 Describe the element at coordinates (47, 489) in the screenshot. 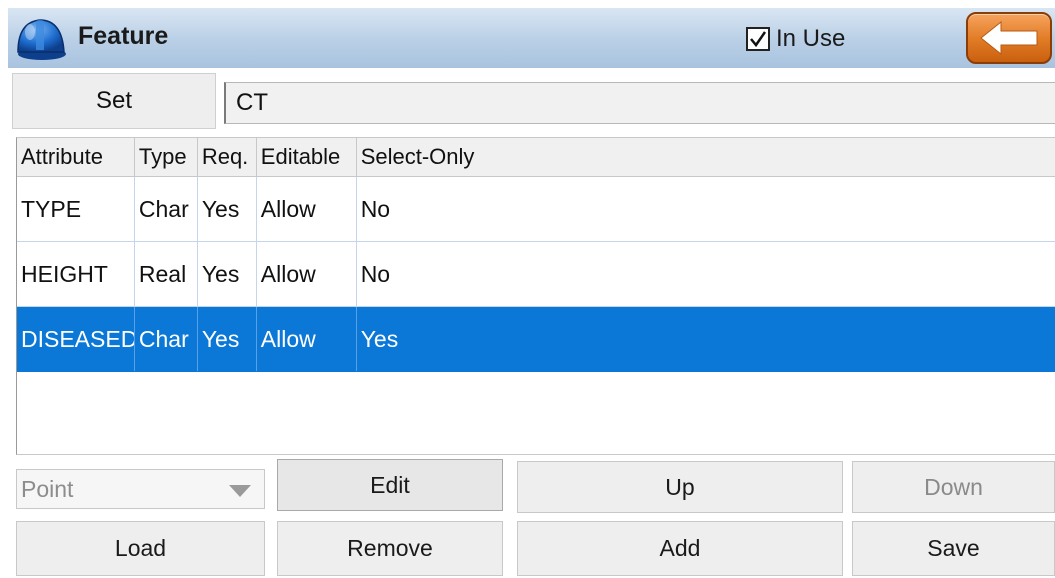

I see `geometry-type-value: Point` at that location.